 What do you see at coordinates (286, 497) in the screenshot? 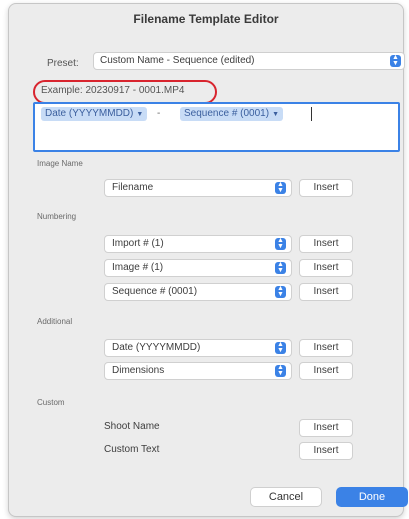
I see `cancel-button: Cancel` at bounding box center [286, 497].